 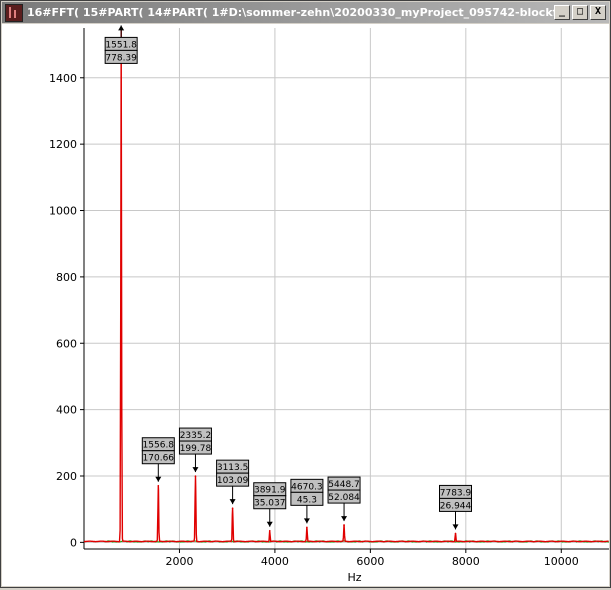 What do you see at coordinates (275, 561) in the screenshot?
I see `x-tick-label: 4000` at bounding box center [275, 561].